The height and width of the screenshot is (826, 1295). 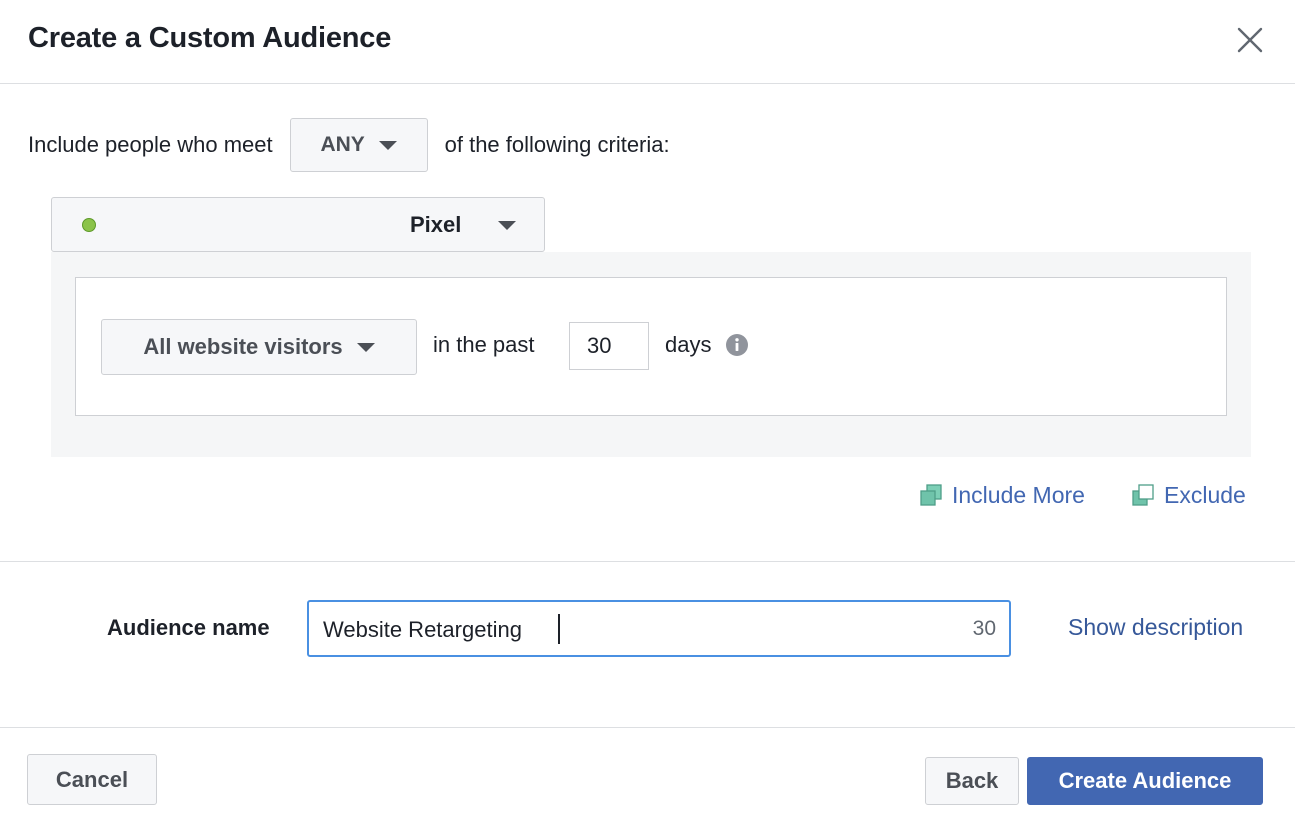 I want to click on event-value: All website visitors, so click(x=243, y=346).